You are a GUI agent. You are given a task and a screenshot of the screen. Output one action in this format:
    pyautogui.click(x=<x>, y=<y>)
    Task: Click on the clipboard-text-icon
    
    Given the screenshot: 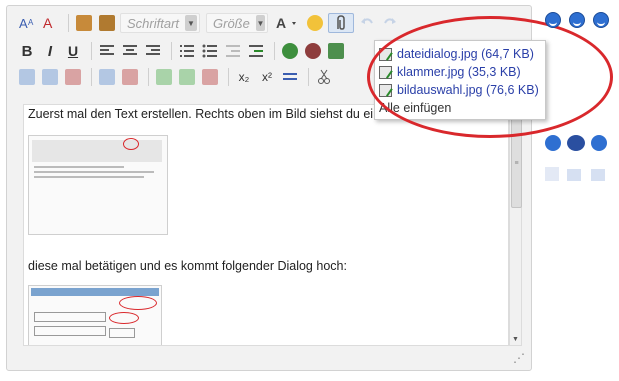 What is the action you would take?
    pyautogui.click(x=107, y=23)
    